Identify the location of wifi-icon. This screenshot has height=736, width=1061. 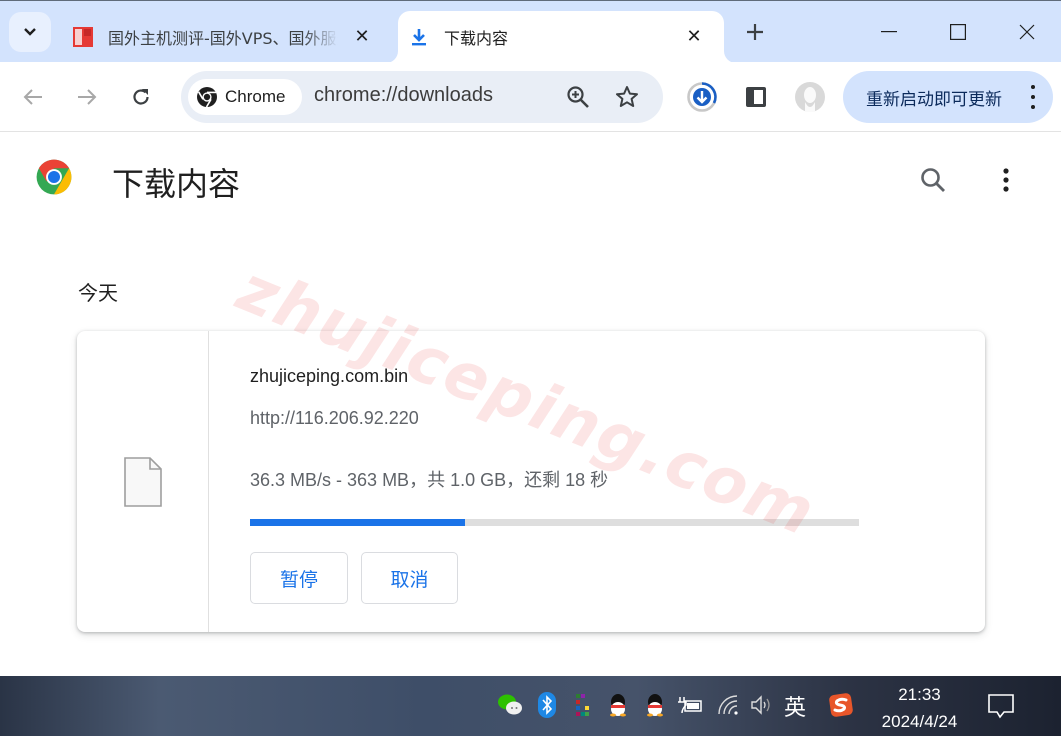
(729, 705).